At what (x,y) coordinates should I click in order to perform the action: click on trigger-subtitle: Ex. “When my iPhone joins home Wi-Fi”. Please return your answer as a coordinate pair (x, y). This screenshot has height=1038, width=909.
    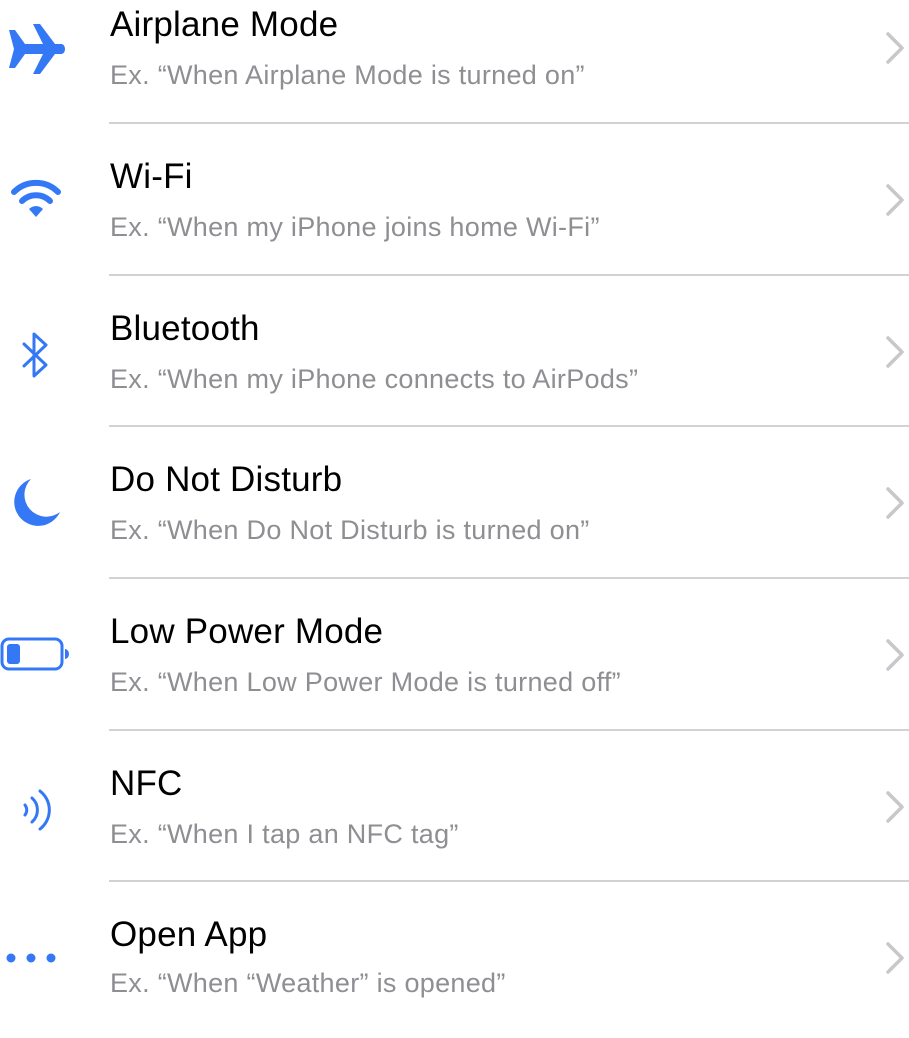
    Looking at the image, I should click on (355, 227).